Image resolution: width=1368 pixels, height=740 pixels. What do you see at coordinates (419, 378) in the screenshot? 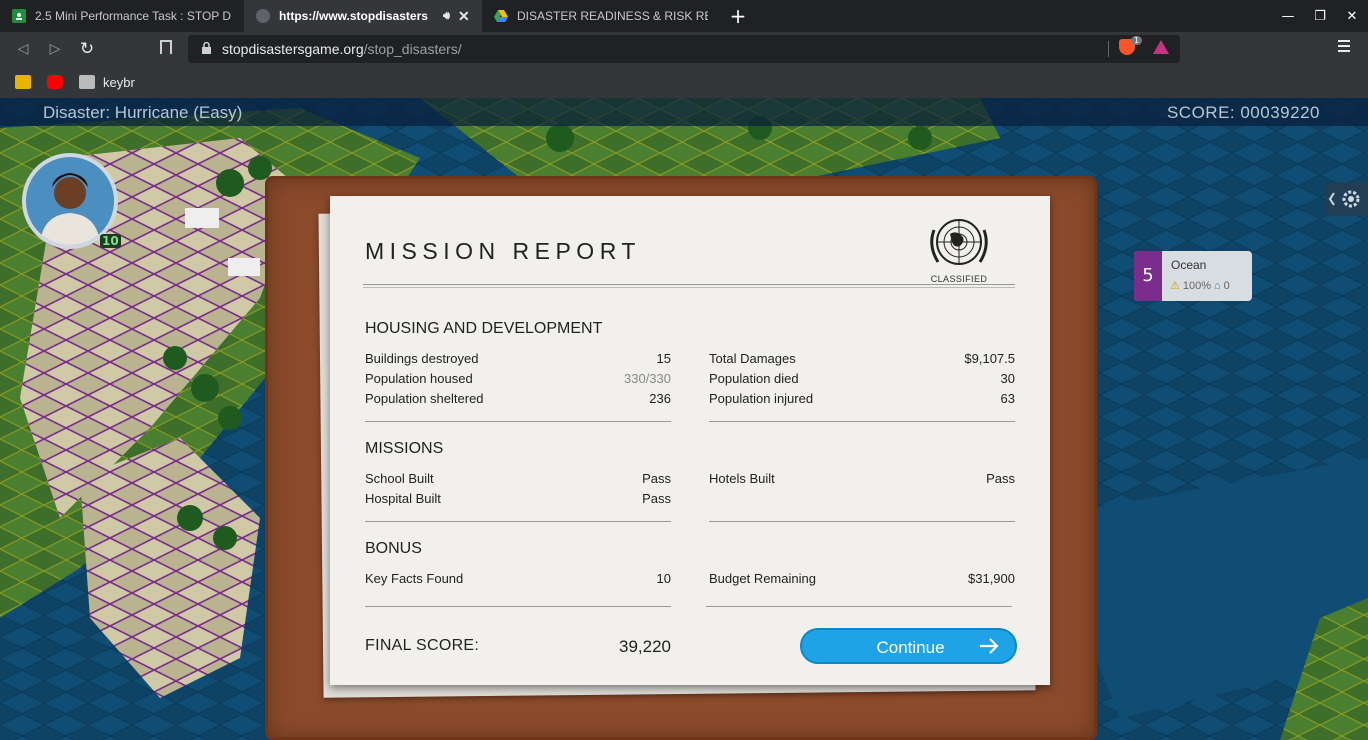
I see `stat-label: Population housed` at bounding box center [419, 378].